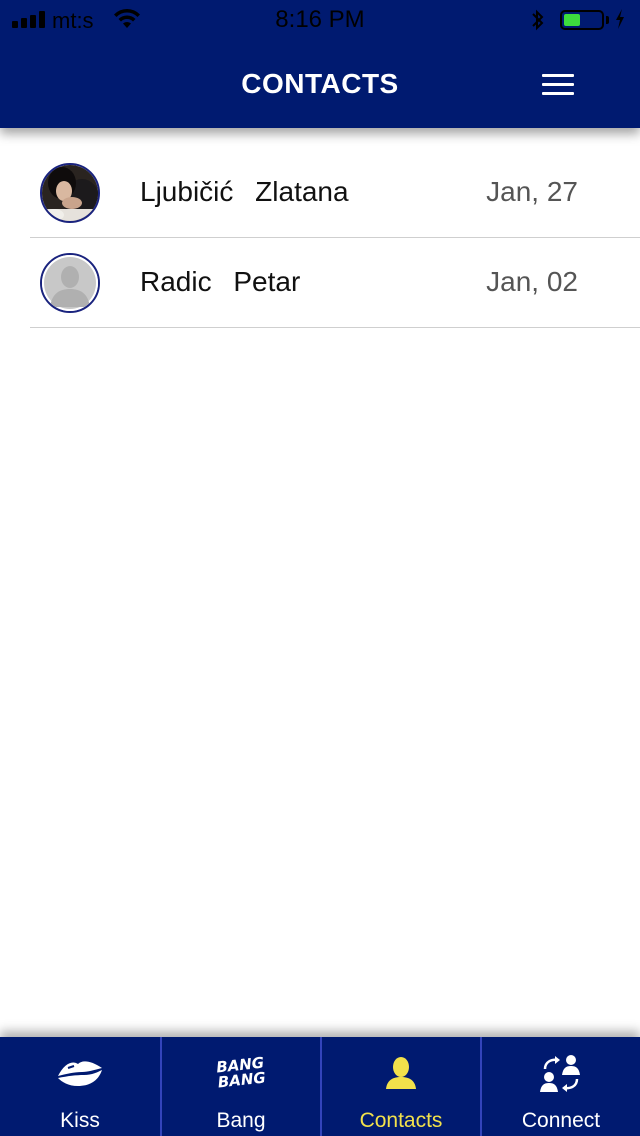 The image size is (640, 1136). I want to click on contact-date: Jan, 27, so click(532, 191).